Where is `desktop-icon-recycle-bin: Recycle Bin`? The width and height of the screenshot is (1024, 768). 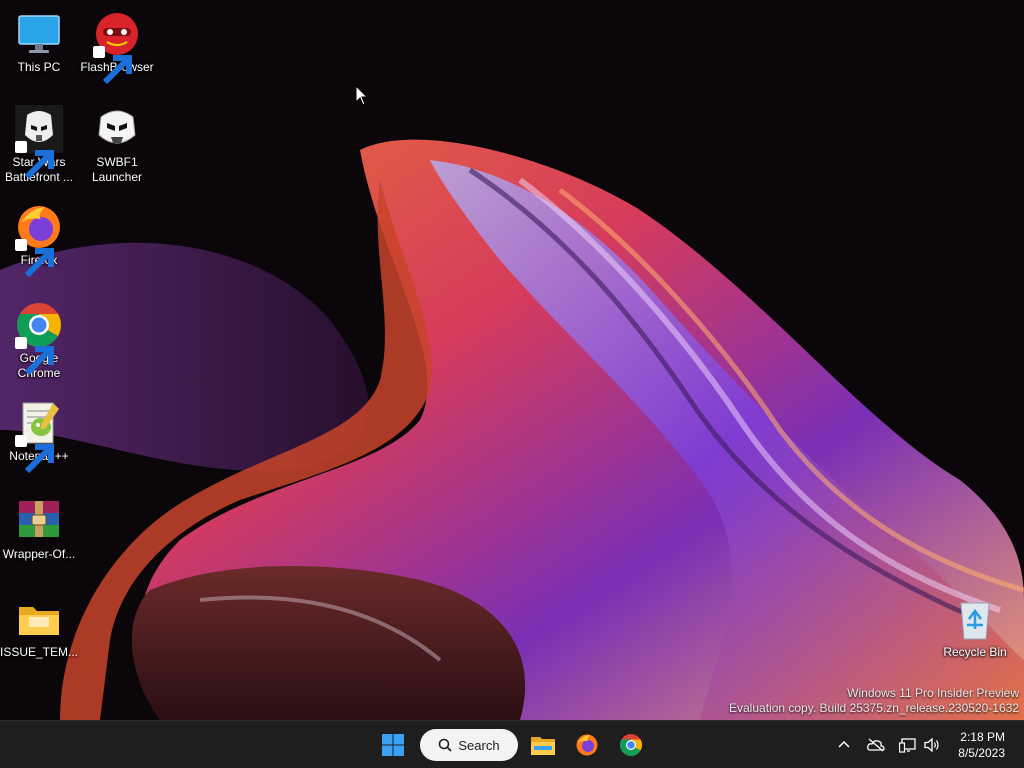 desktop-icon-recycle-bin: Recycle Bin is located at coordinates (975, 627).